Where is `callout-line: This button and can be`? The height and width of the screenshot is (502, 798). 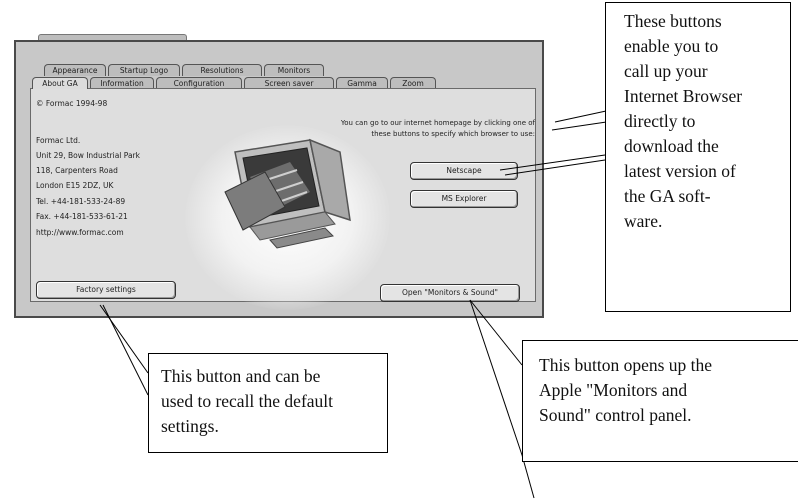 callout-line: This button and can be is located at coordinates (241, 376).